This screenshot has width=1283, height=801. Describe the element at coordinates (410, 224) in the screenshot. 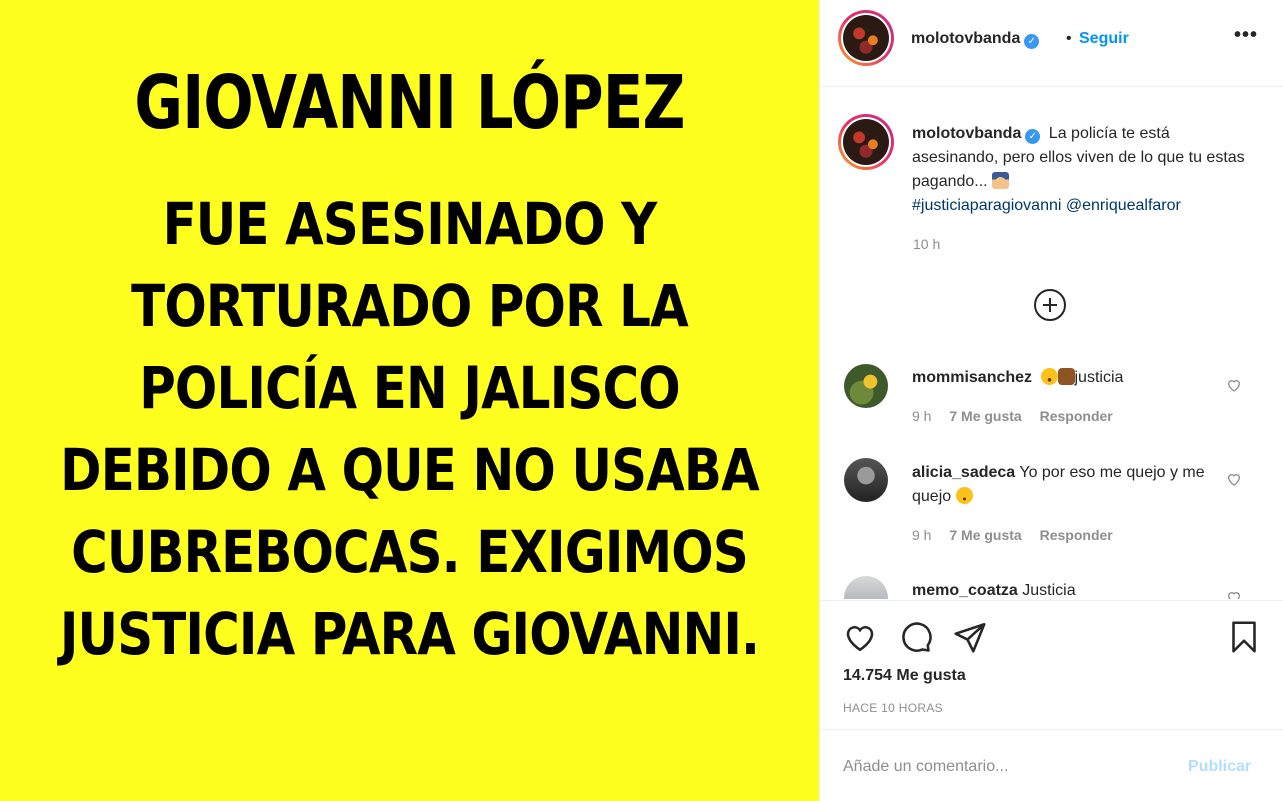

I see `image-text-line: FUE ASESINADO Y` at that location.